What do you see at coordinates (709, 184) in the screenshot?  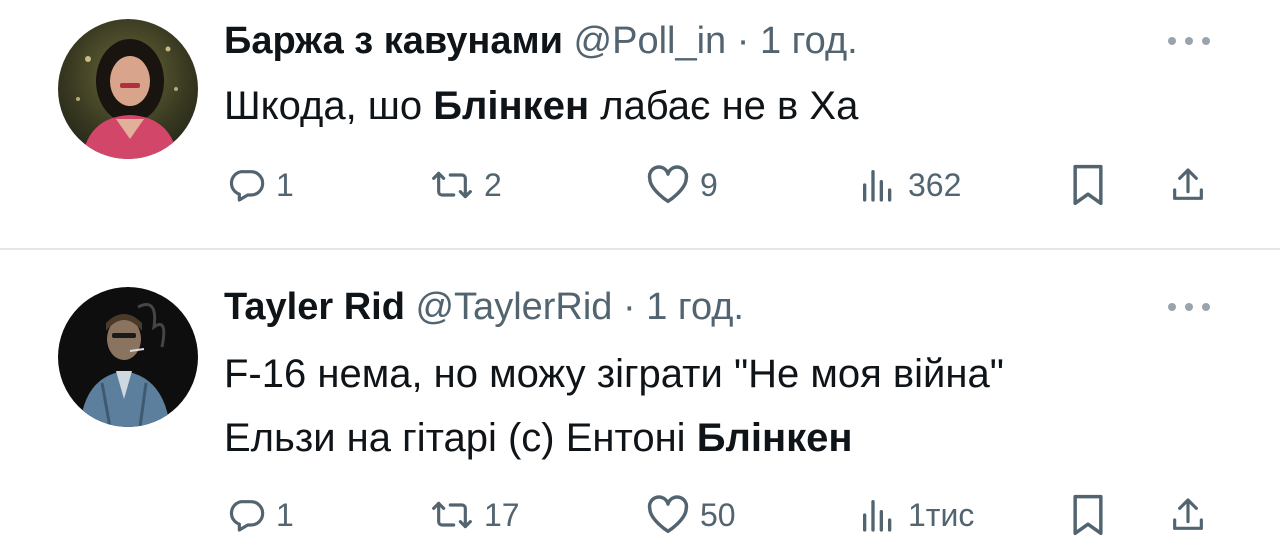 I see `like-count: 9` at bounding box center [709, 184].